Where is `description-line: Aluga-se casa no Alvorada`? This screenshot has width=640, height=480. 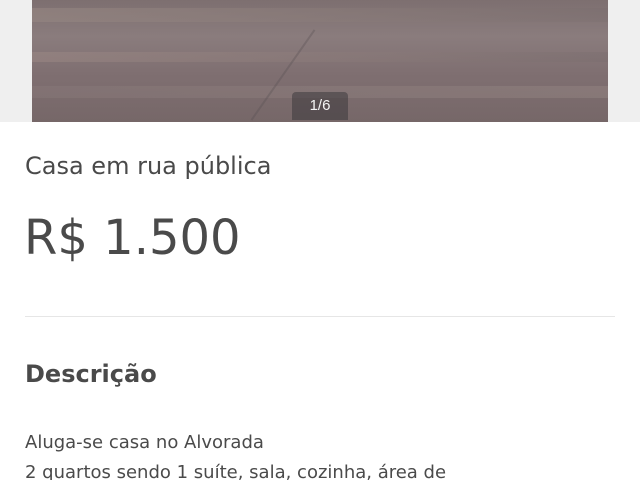
description-line: Aluga-se casa no Alvorada is located at coordinates (144, 442).